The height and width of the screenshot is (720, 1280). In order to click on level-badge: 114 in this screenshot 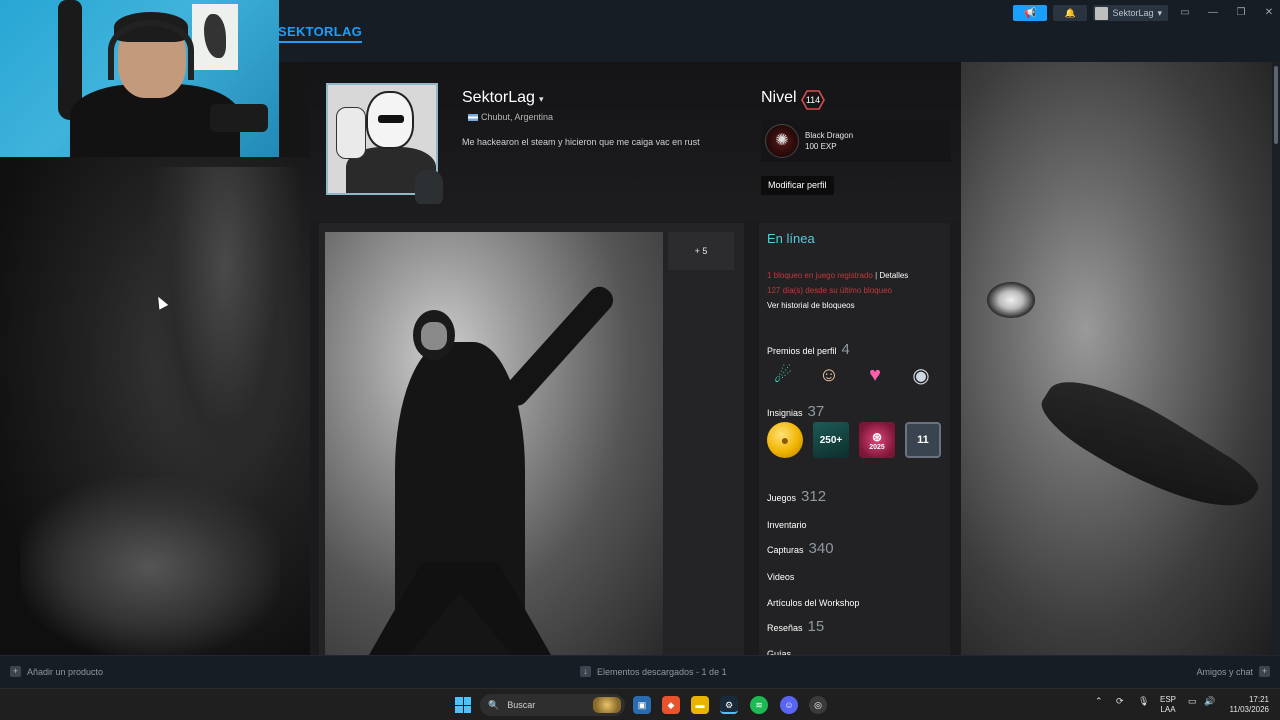, I will do `click(813, 100)`.